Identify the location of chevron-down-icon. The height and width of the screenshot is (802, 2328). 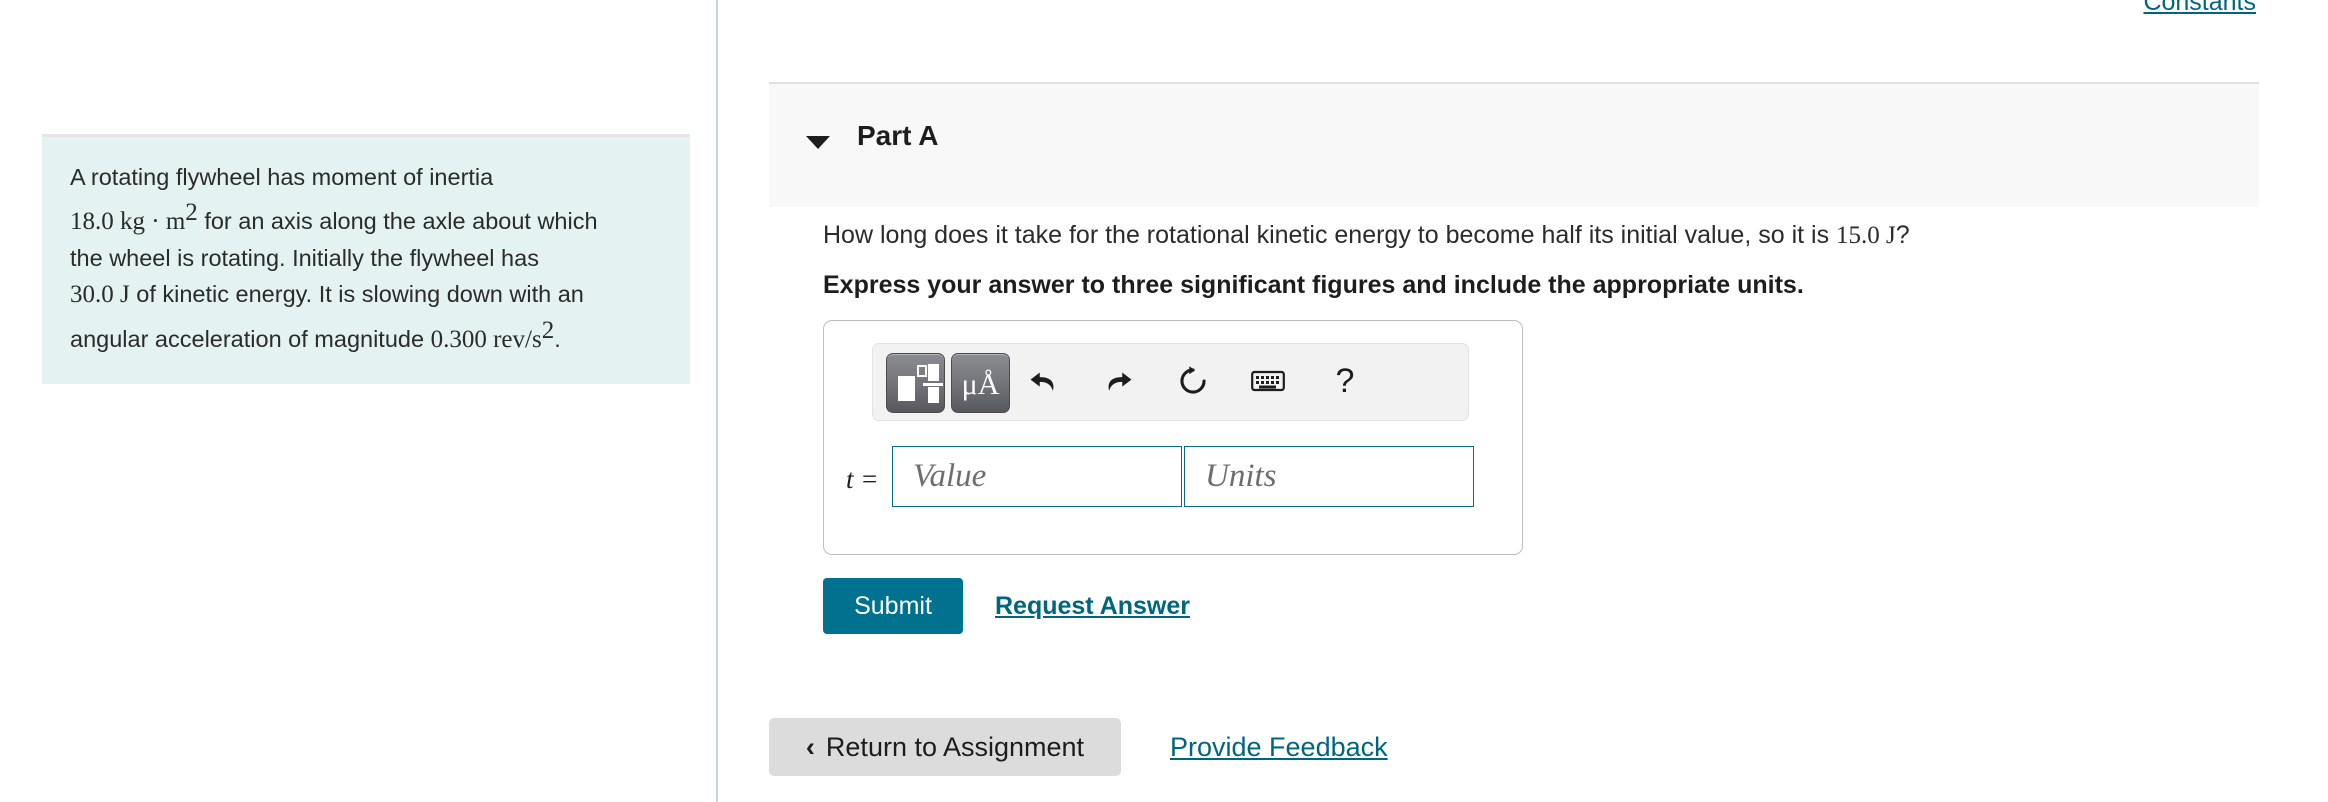
(818, 142).